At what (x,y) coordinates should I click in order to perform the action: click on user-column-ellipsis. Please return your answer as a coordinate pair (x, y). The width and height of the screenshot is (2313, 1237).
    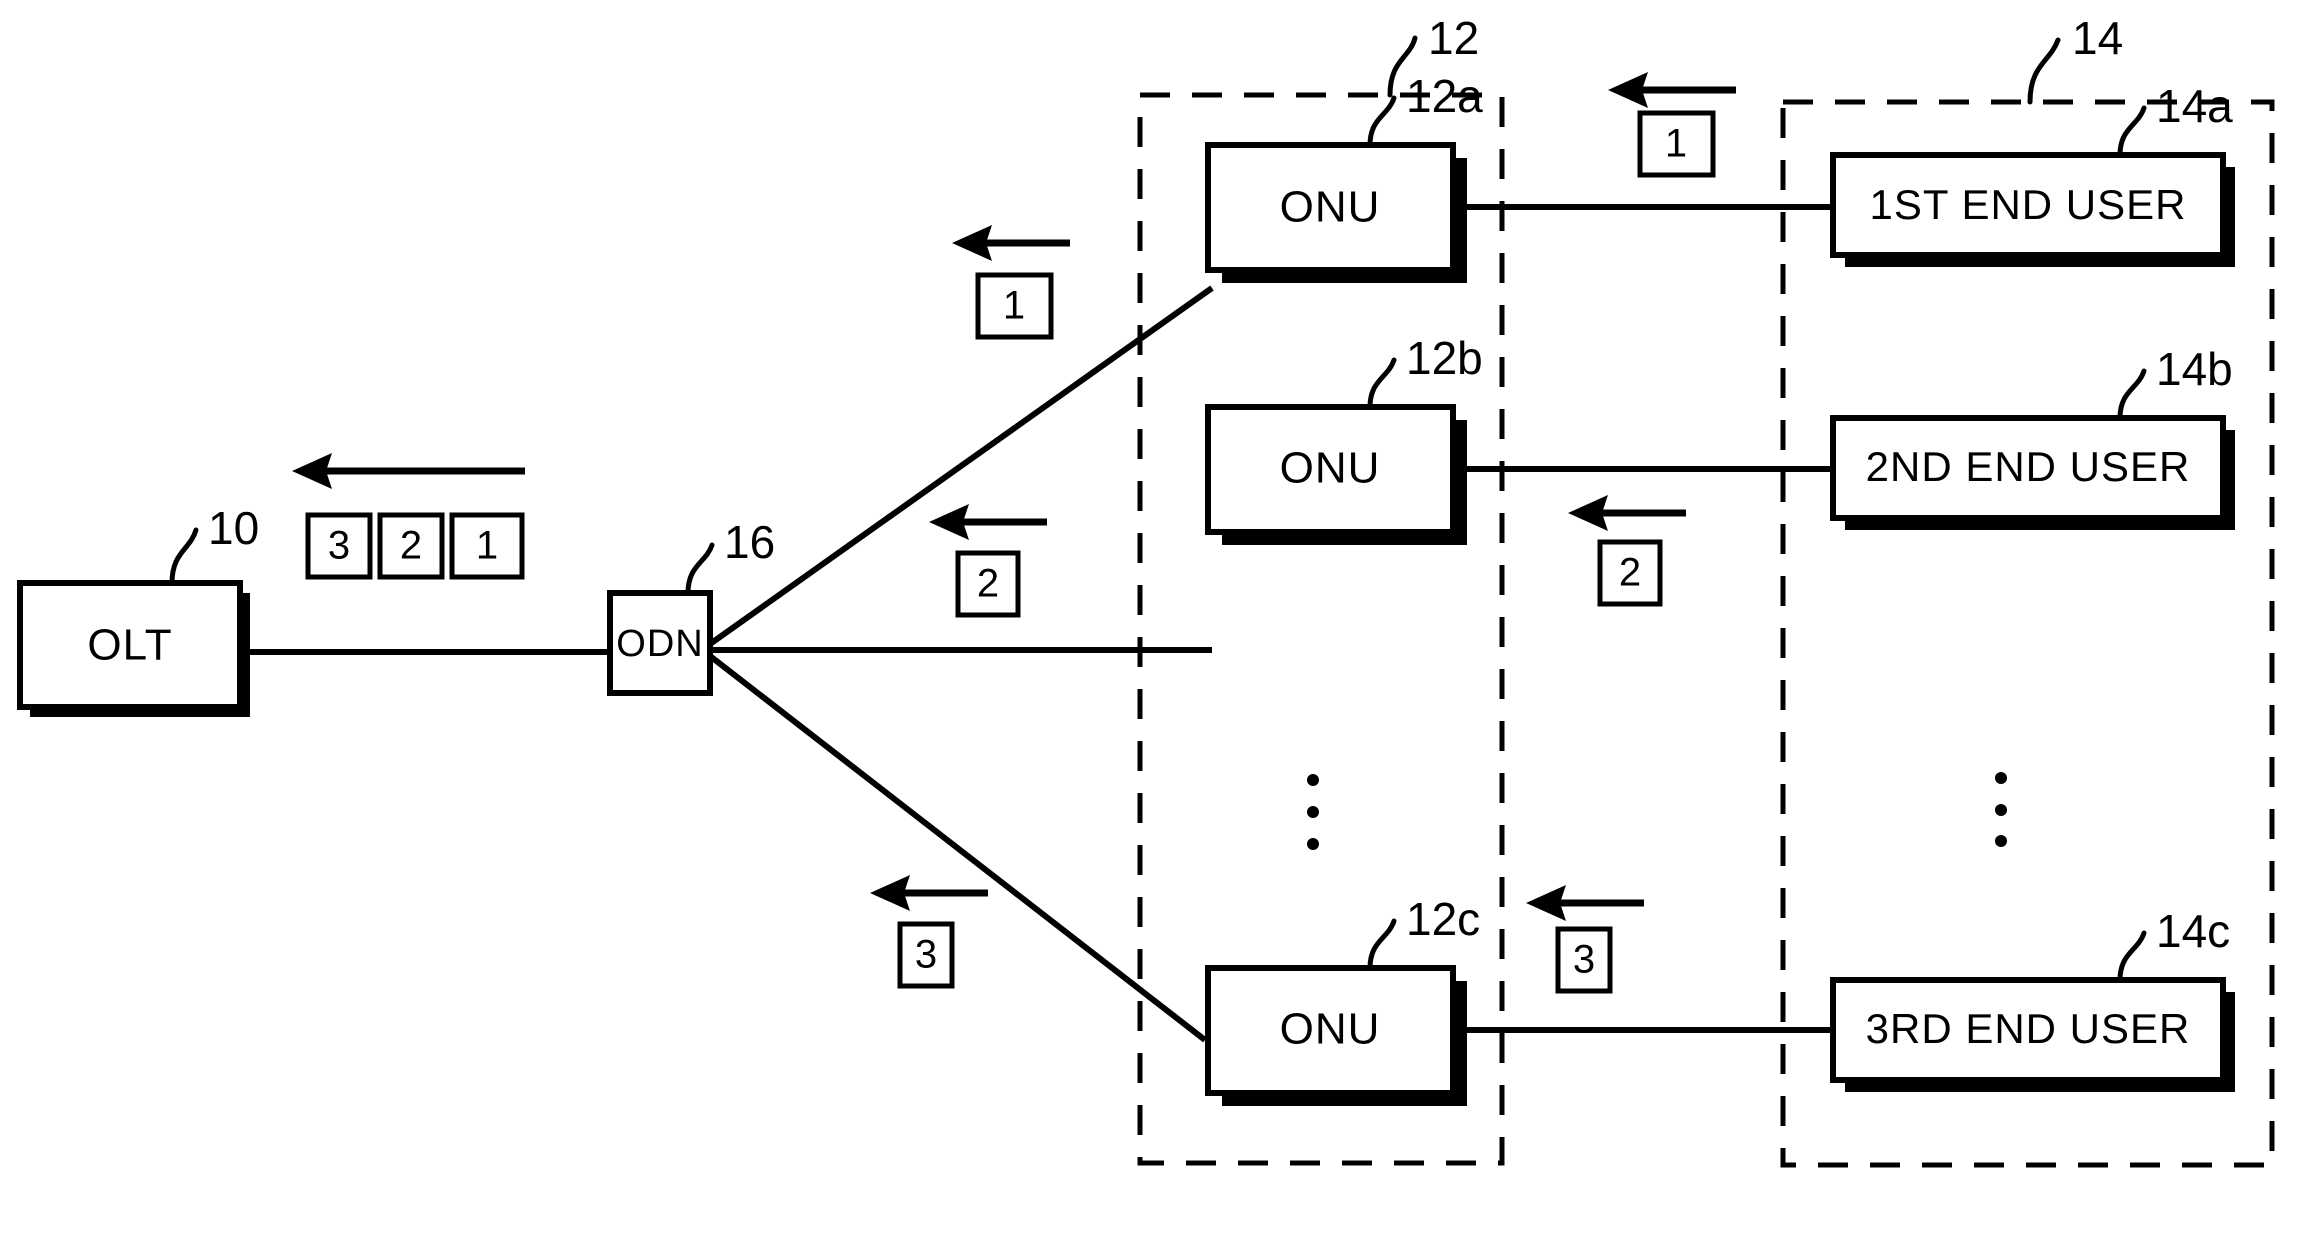
    Looking at the image, I should click on (2001, 809).